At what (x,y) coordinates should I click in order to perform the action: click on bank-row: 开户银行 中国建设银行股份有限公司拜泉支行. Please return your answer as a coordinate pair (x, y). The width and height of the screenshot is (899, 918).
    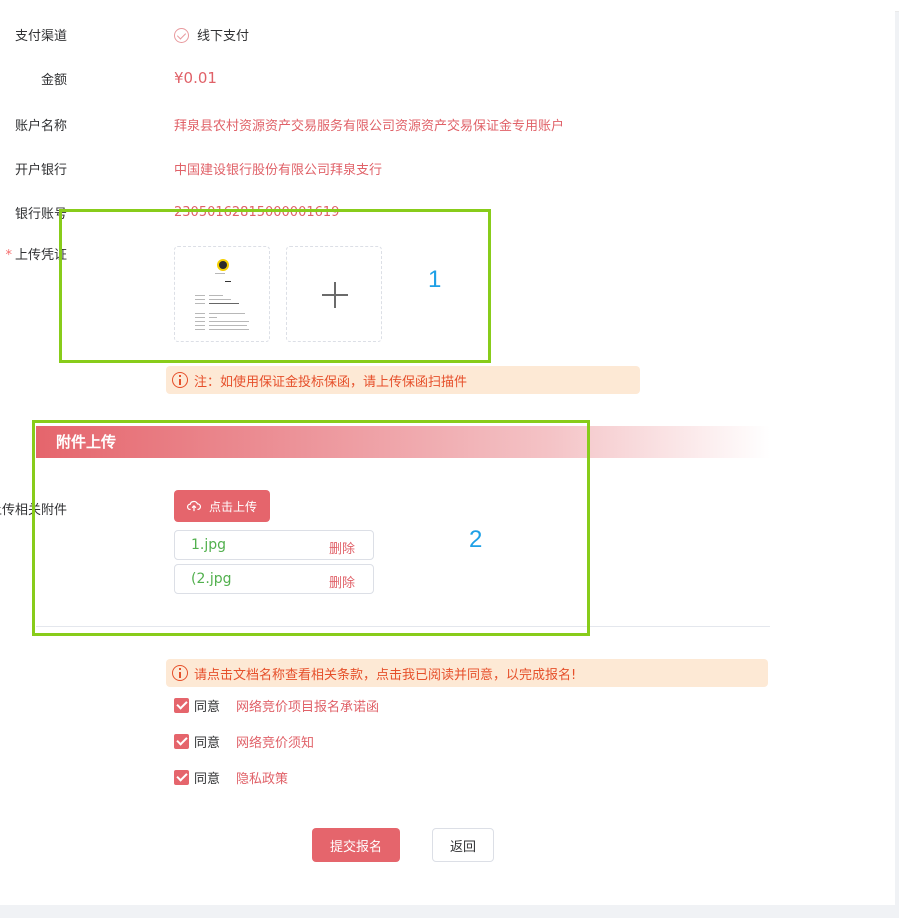
    Looking at the image, I should click on (400, 168).